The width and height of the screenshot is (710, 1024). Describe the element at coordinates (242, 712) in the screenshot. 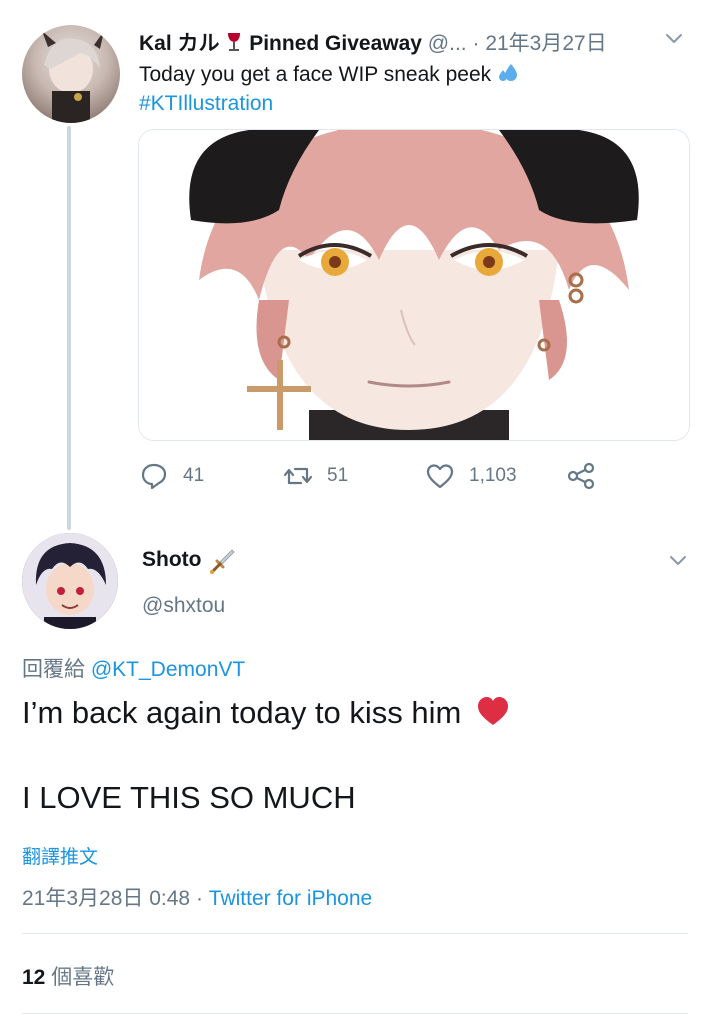

I see `tweet2-body-text: I’m back again today to kiss him` at that location.